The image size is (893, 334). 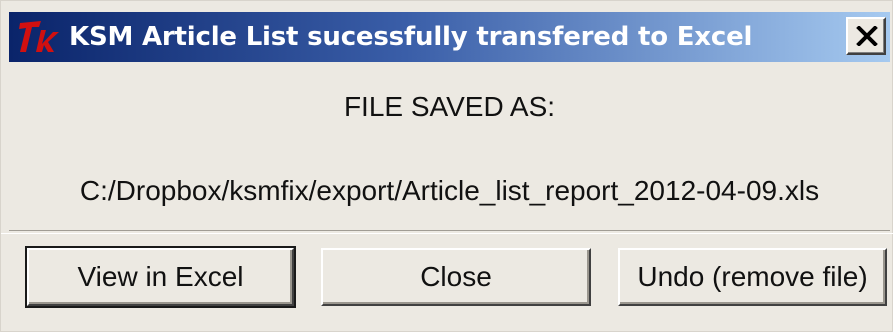 I want to click on close-window-button, so click(x=866, y=36).